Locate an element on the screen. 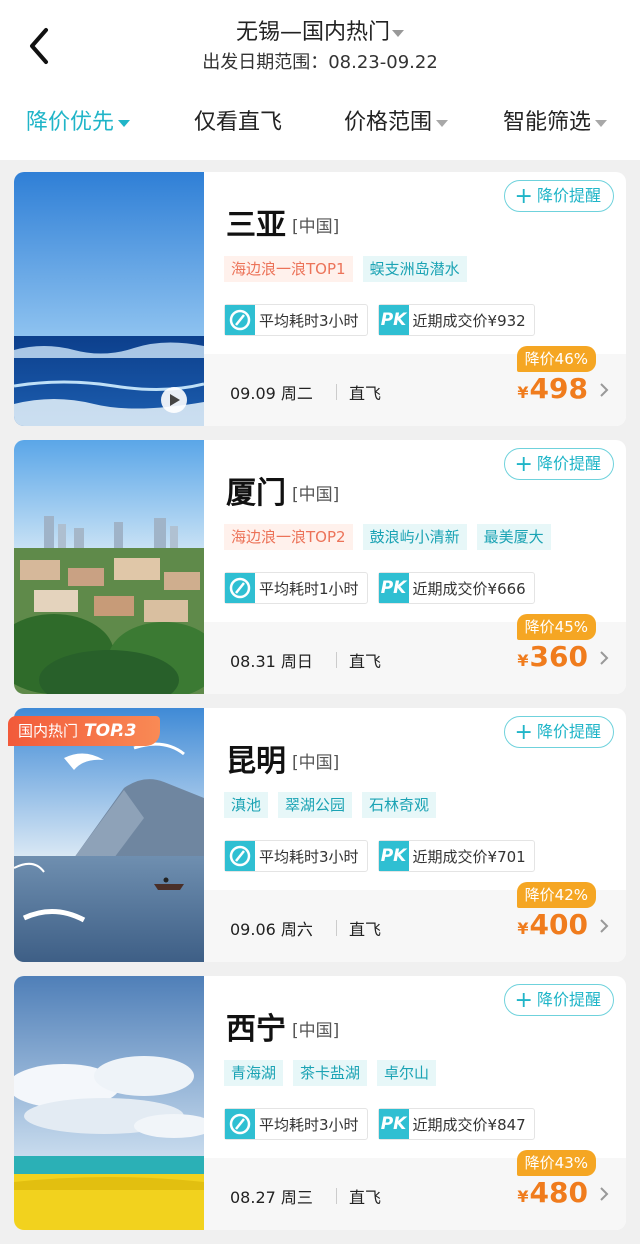  route-title: 无锡—国内热门 is located at coordinates (320, 30).